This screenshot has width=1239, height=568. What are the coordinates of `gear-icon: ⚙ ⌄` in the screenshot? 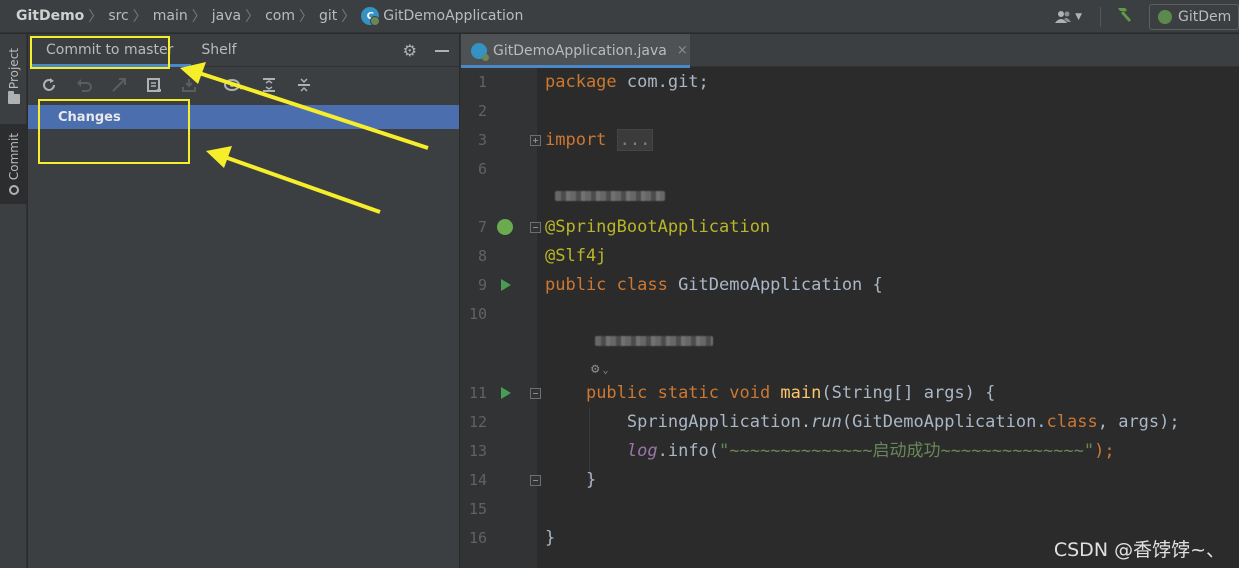 It's located at (599, 369).